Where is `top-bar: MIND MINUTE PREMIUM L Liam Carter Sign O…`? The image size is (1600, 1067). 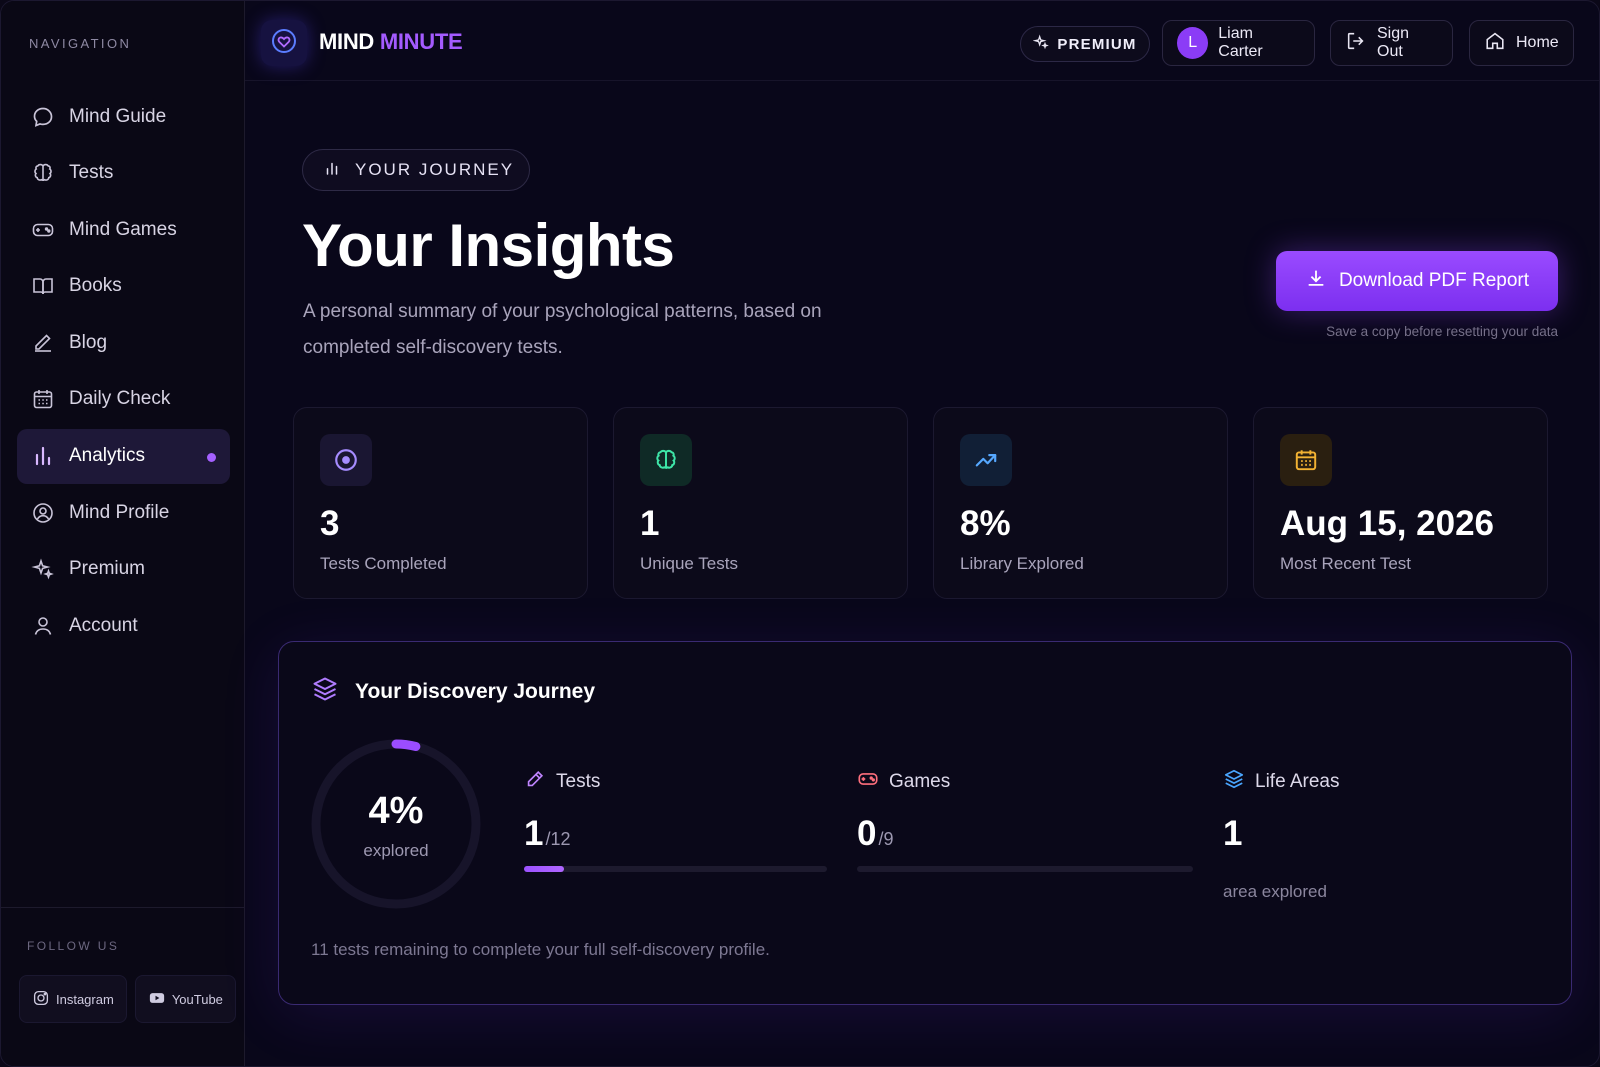 top-bar: MIND MINUTE PREMIUM L Liam Carter Sign O… is located at coordinates (922, 41).